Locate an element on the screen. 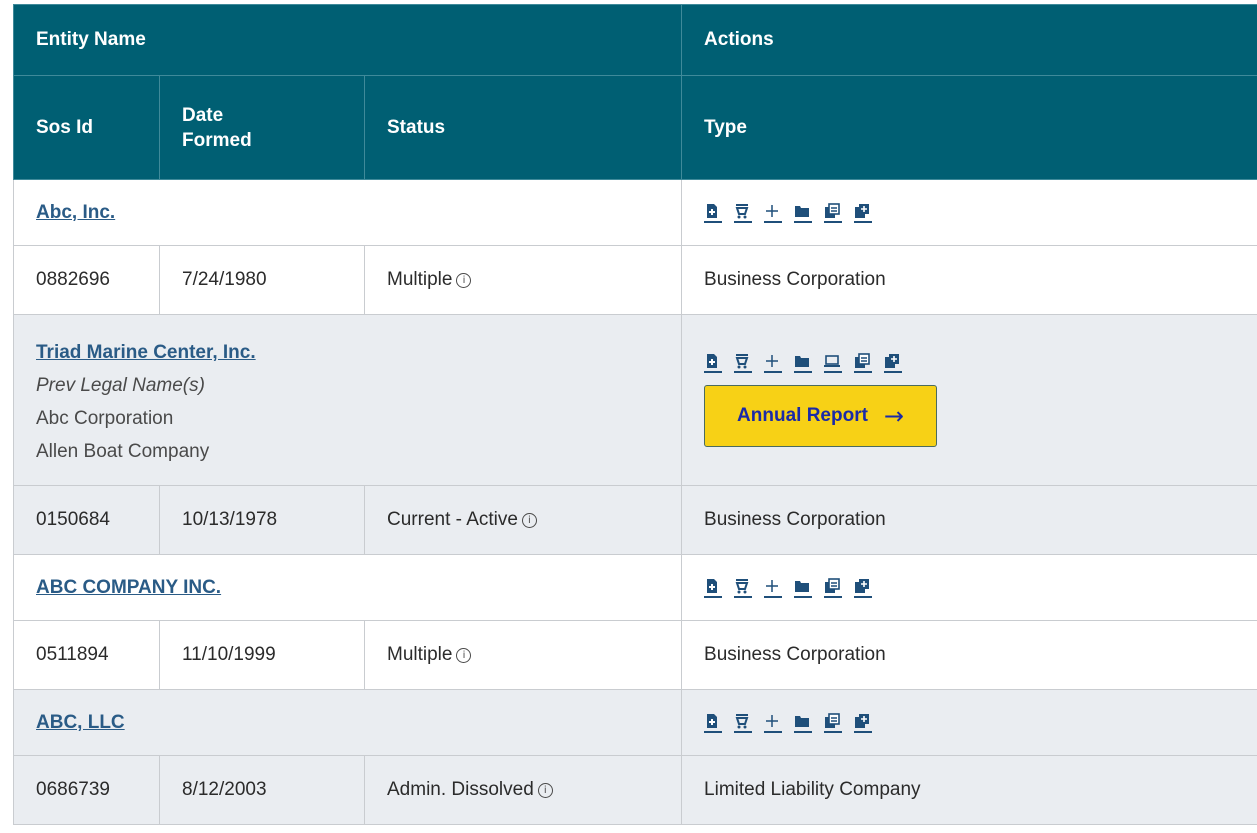 The width and height of the screenshot is (1257, 833). sos-id-cell: 0511894 is located at coordinates (86, 655).